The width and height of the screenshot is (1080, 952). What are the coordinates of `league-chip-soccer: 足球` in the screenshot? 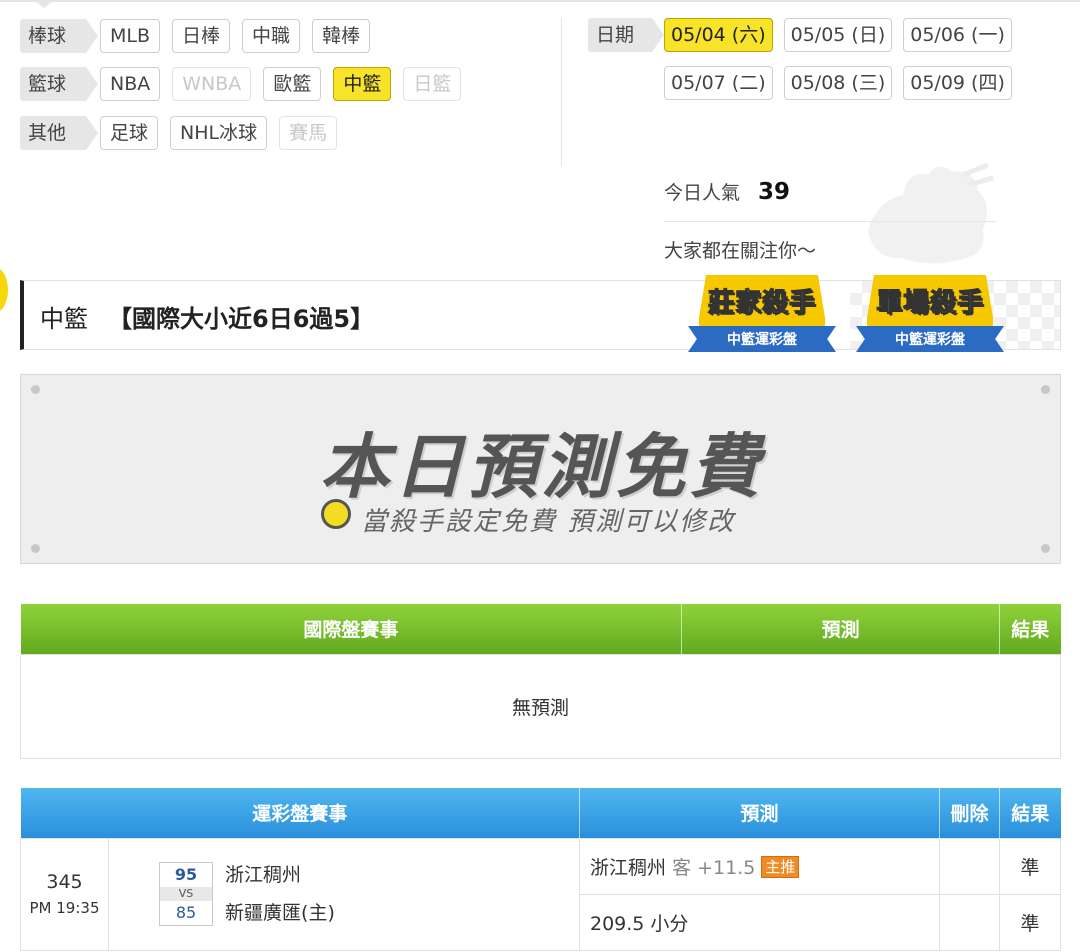 It's located at (129, 133).